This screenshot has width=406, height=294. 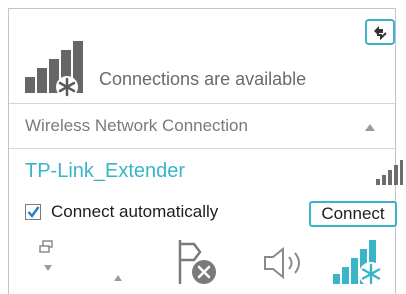 What do you see at coordinates (135, 211) in the screenshot?
I see `connect-automatically-label: Connect automatically` at bounding box center [135, 211].